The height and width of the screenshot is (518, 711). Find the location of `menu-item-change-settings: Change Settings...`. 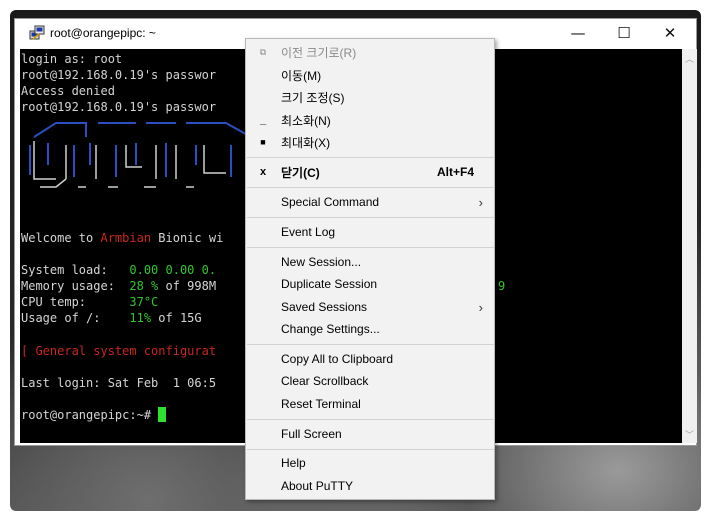

menu-item-change-settings: Change Settings... is located at coordinates (370, 329).